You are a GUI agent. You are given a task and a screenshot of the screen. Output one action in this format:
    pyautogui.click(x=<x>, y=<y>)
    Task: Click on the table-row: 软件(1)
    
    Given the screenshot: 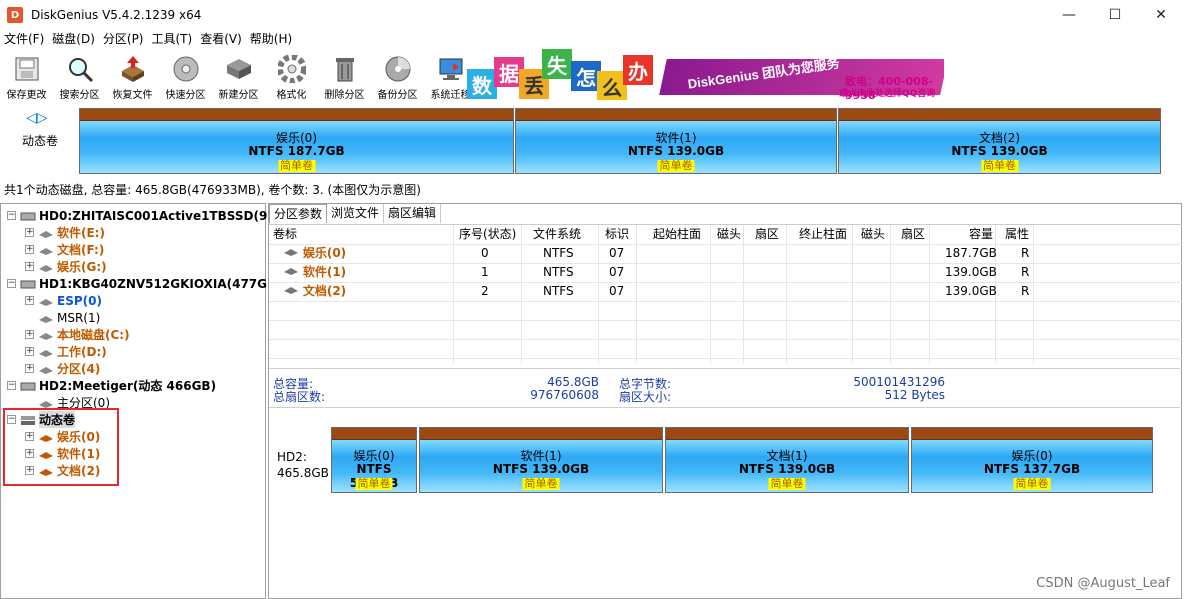 What is the action you would take?
    pyautogui.click(x=314, y=272)
    